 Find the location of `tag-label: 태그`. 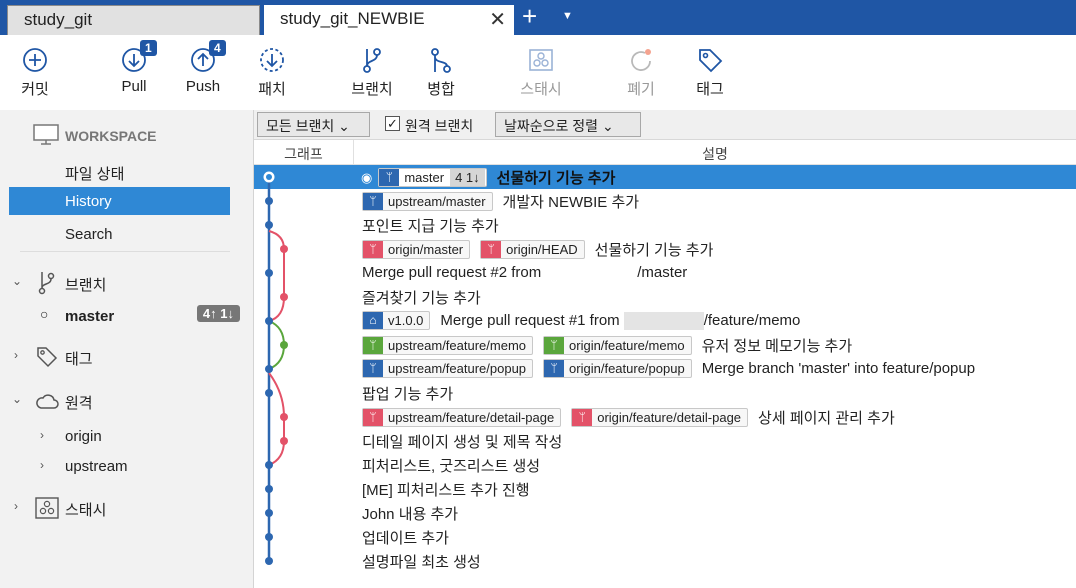

tag-label: 태그 is located at coordinates (710, 89).